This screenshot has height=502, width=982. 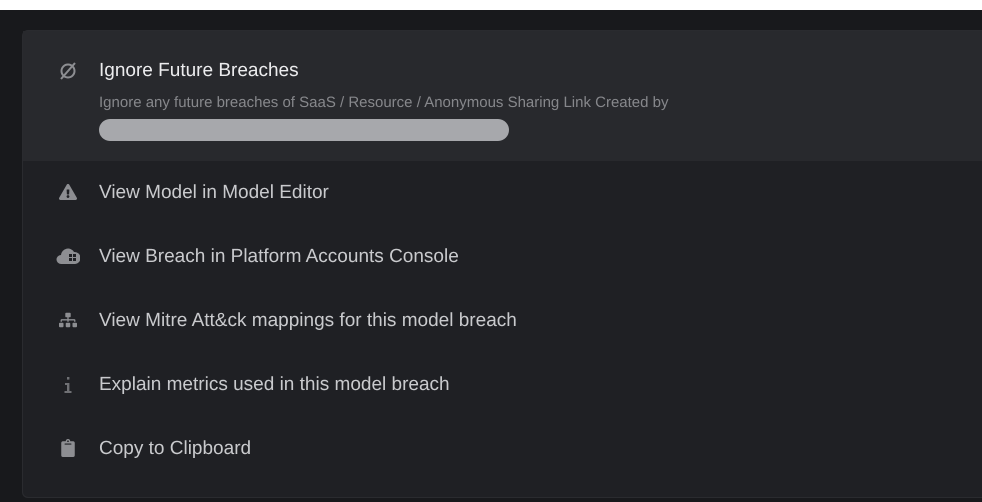 I want to click on menu-item-description: Ignore any future breaches of SaaS / Resource / Anonymous Sharing Link Created by, so click(x=384, y=103).